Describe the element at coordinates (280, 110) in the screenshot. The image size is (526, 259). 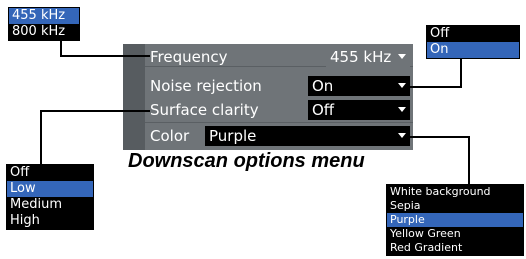
I see `surface-clarity-row: Surface clarity Off` at that location.